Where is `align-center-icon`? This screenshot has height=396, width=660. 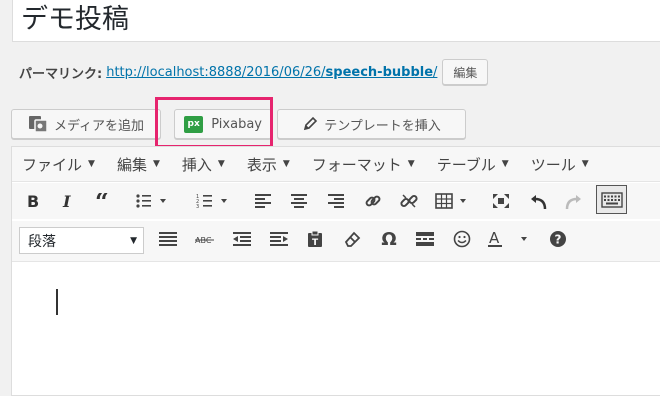
align-center-icon is located at coordinates (299, 201).